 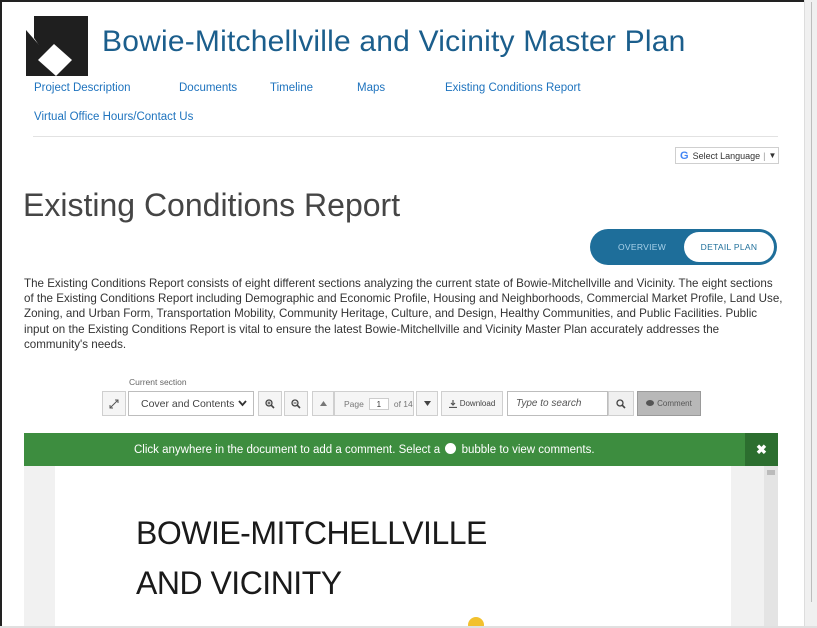 I want to click on section-select-value: Cover and Contents, so click(x=188, y=403).